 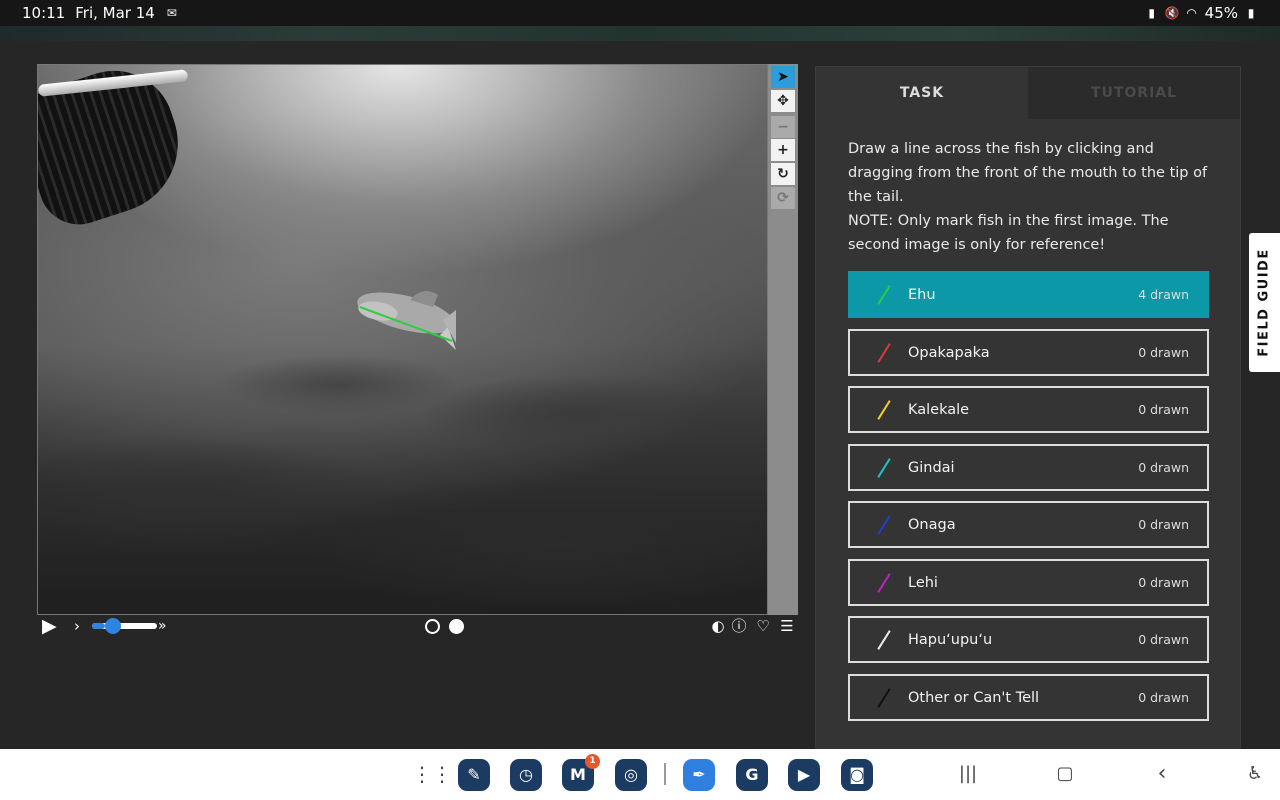 I want to click on choice-label: Opakapaka, so click(x=949, y=352).